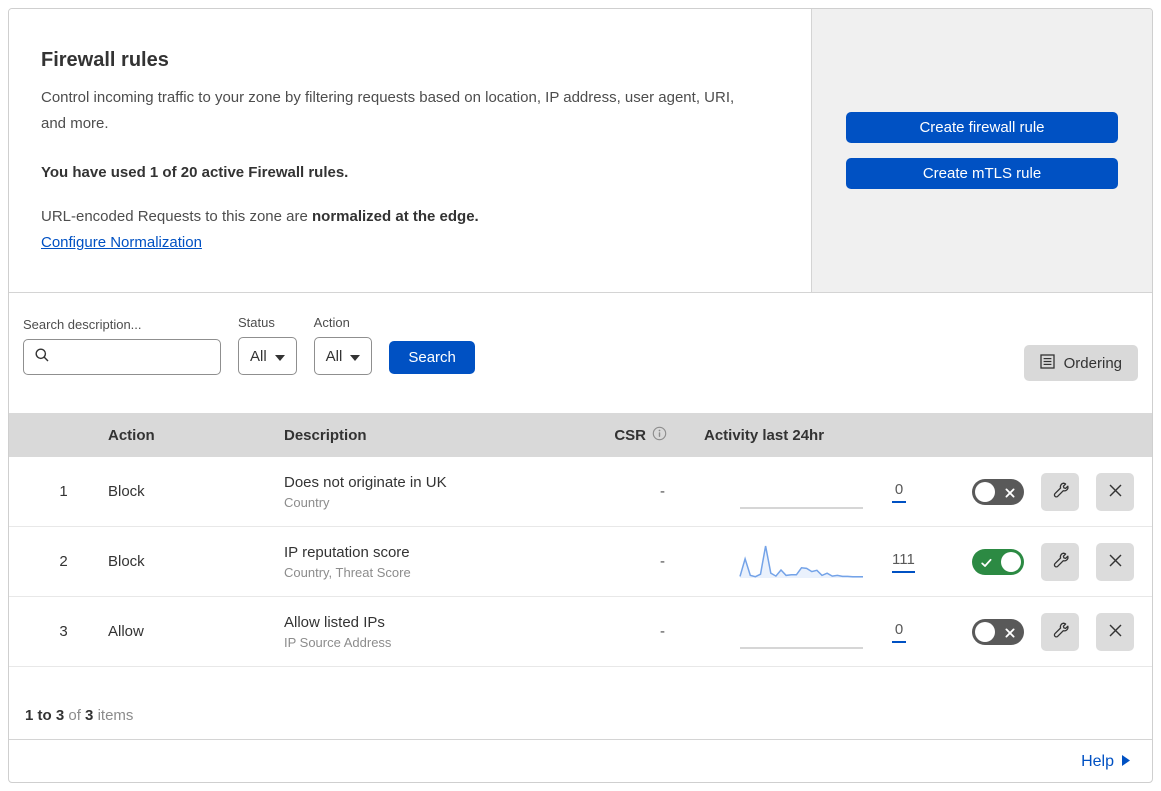 This screenshot has height=791, width=1161. I want to click on help-row: Help, so click(580, 761).